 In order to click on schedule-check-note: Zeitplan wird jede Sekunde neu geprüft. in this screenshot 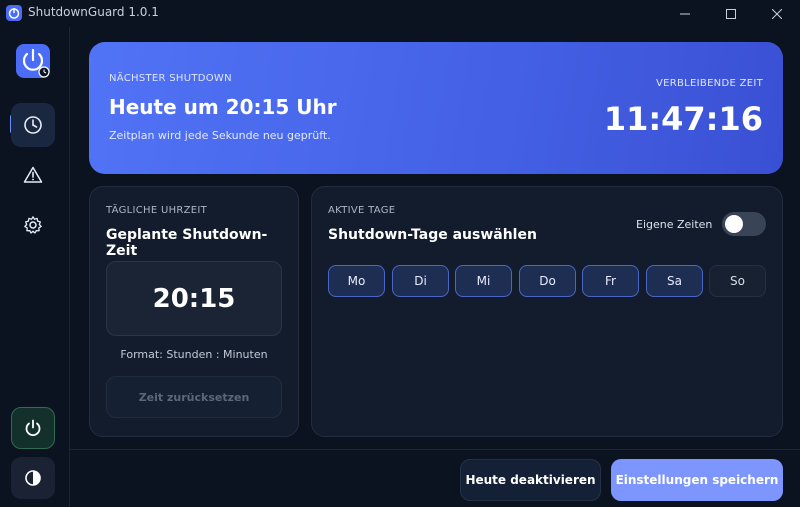, I will do `click(220, 135)`.